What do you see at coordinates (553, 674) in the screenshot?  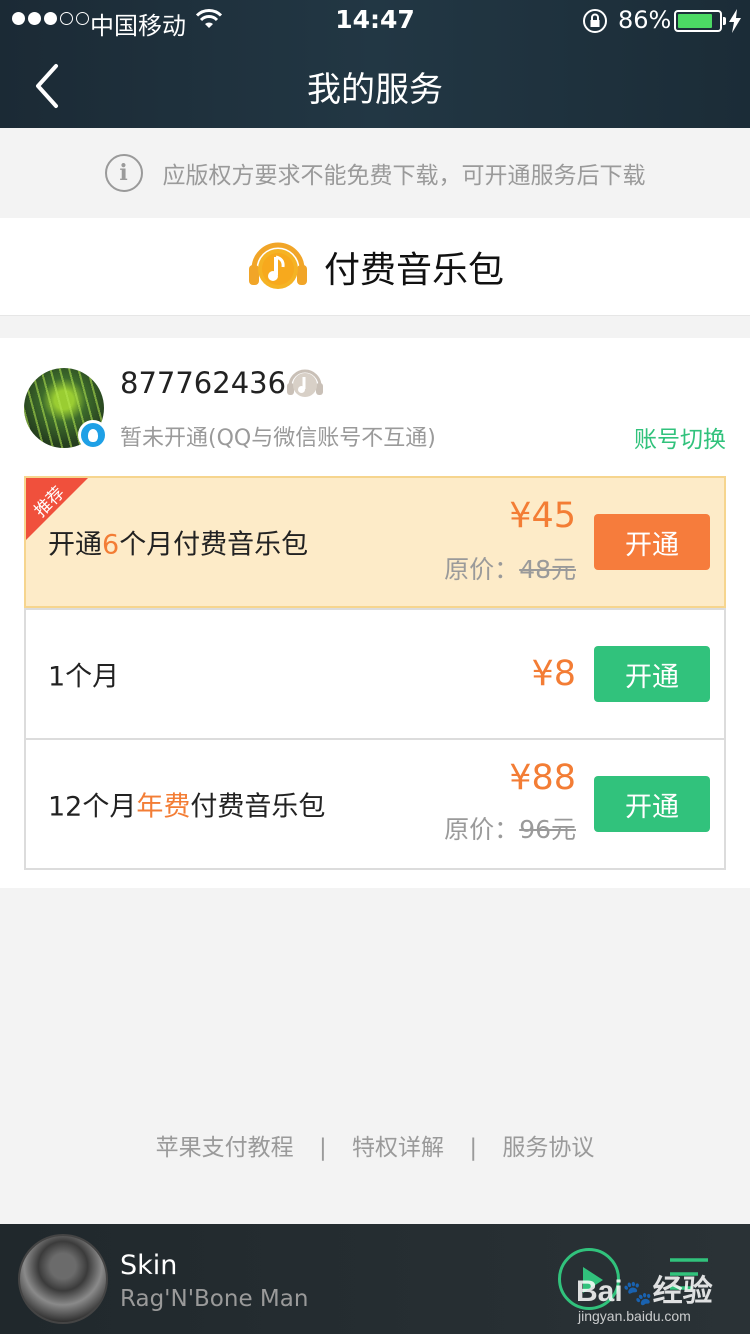 I see `plan-price: ¥8` at bounding box center [553, 674].